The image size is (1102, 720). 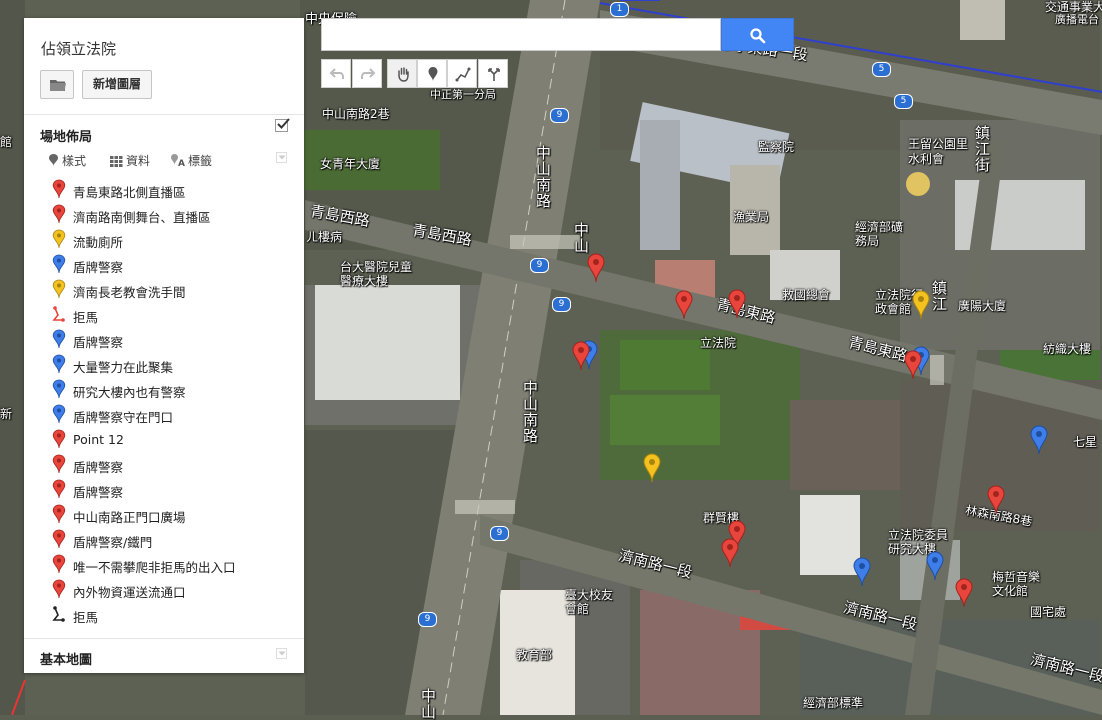 I want to click on basemap-options-dropdown, so click(x=281, y=653).